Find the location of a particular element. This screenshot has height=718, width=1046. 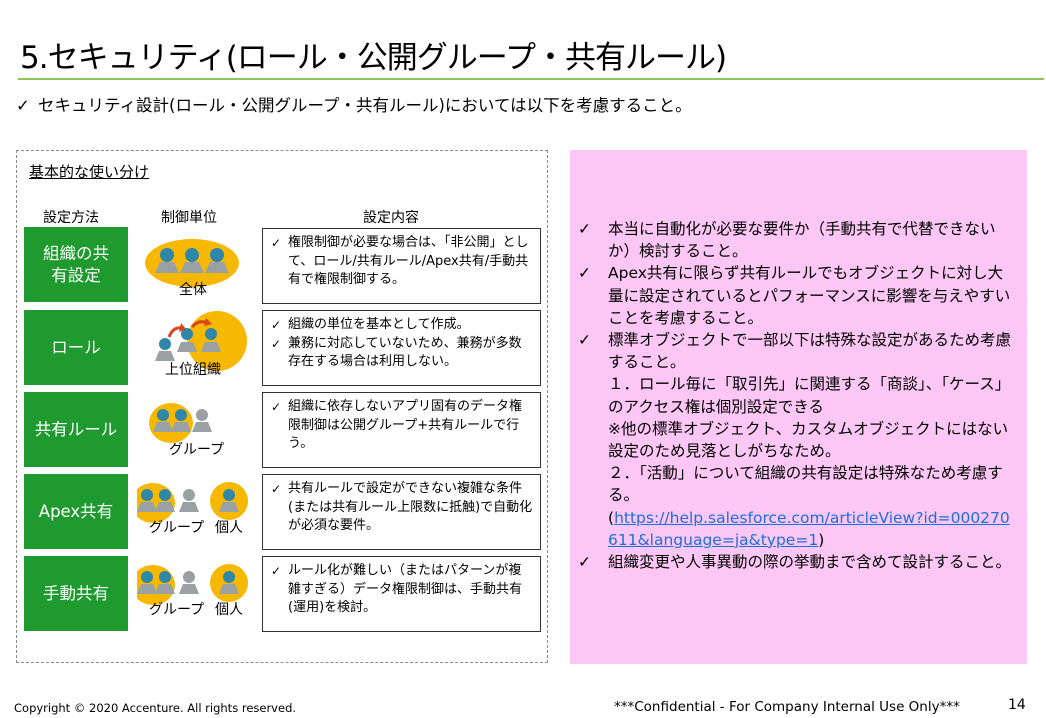

content-item: ✓ 組織の単位を基本として作成。 is located at coordinates (402, 325).